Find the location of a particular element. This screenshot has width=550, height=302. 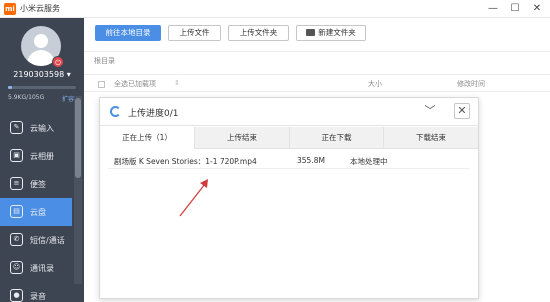

annotation-arrow-line is located at coordinates (192, 200).